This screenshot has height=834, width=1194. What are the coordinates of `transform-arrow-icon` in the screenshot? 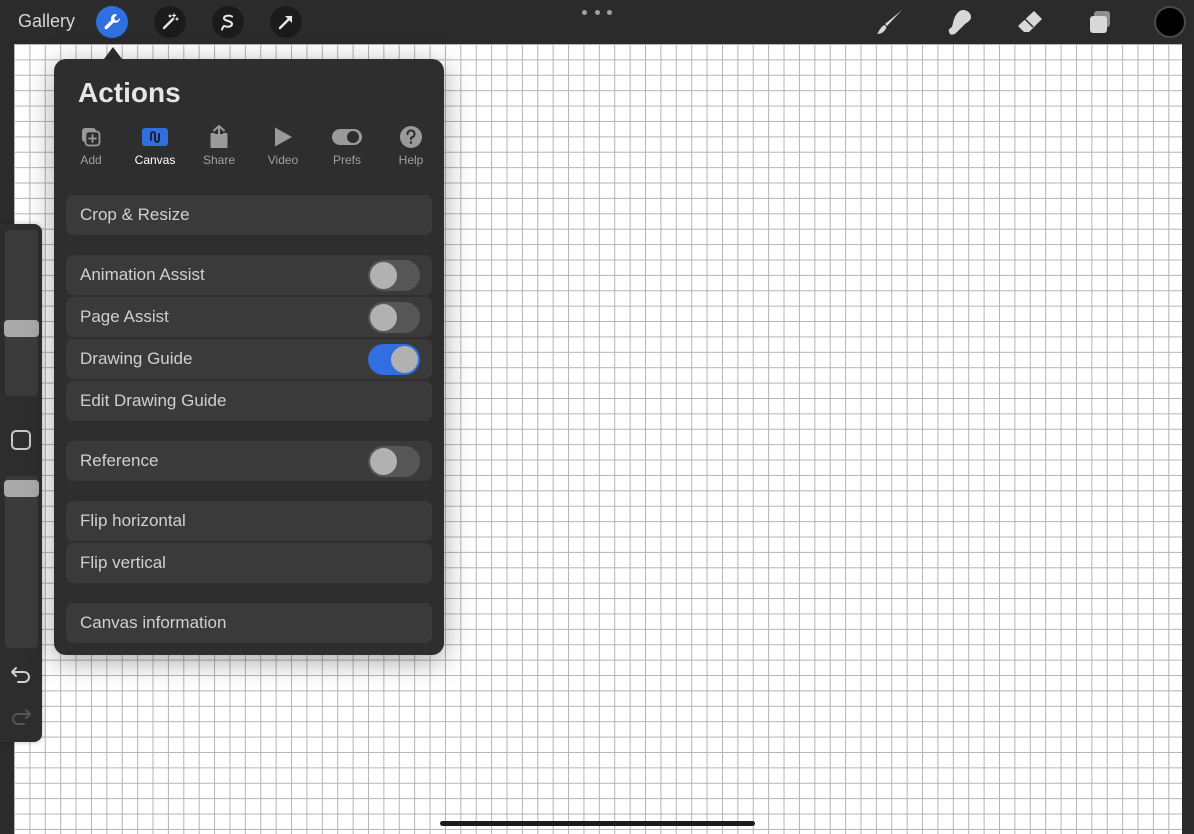 It's located at (286, 22).